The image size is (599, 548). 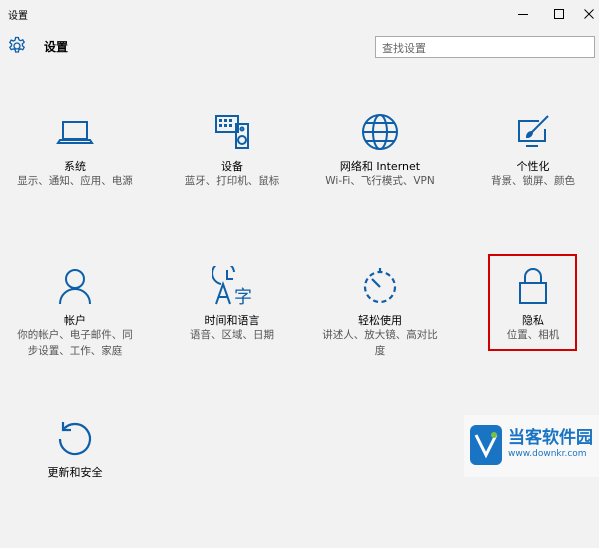 What do you see at coordinates (533, 181) in the screenshot?
I see `tile-description: 背景、锁屏、颜色` at bounding box center [533, 181].